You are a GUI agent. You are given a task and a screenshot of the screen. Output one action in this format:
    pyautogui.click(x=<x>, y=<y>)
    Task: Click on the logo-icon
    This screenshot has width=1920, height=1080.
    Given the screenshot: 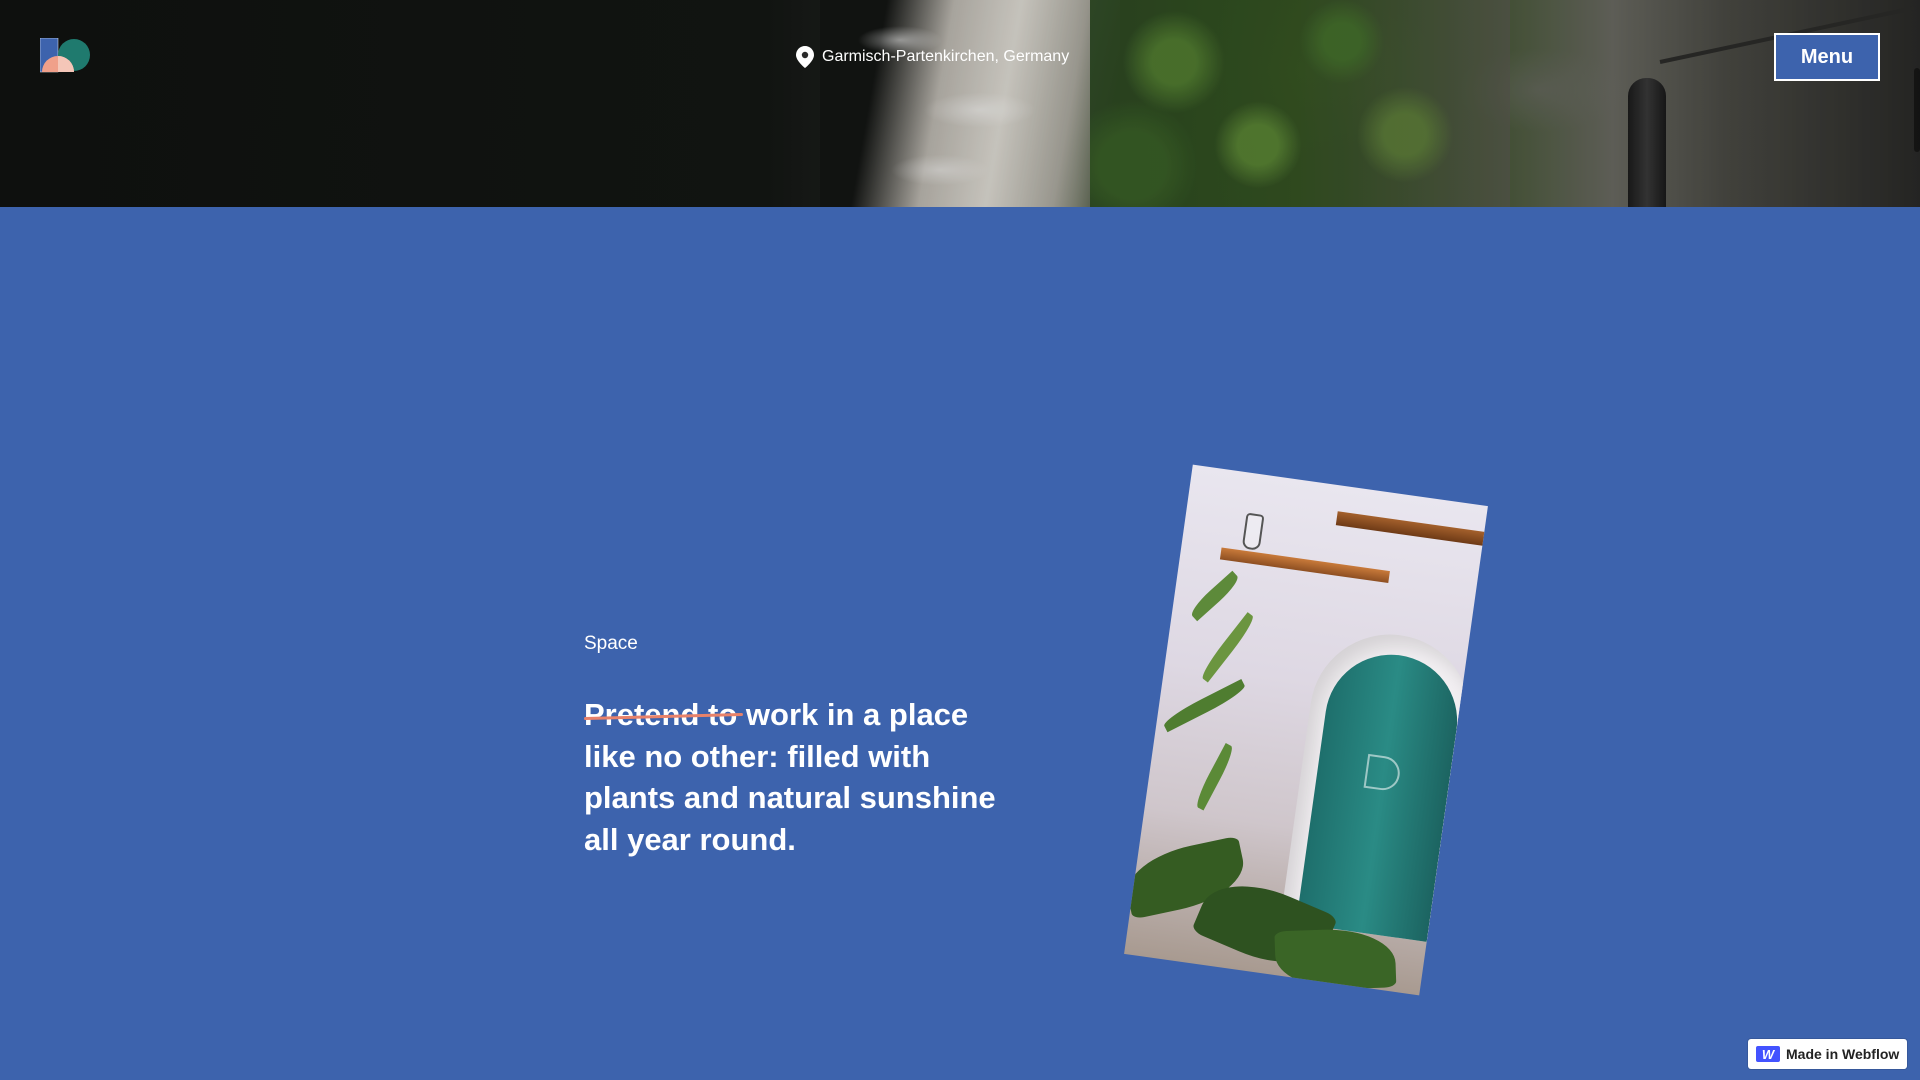 What is the action you would take?
    pyautogui.click(x=64, y=55)
    